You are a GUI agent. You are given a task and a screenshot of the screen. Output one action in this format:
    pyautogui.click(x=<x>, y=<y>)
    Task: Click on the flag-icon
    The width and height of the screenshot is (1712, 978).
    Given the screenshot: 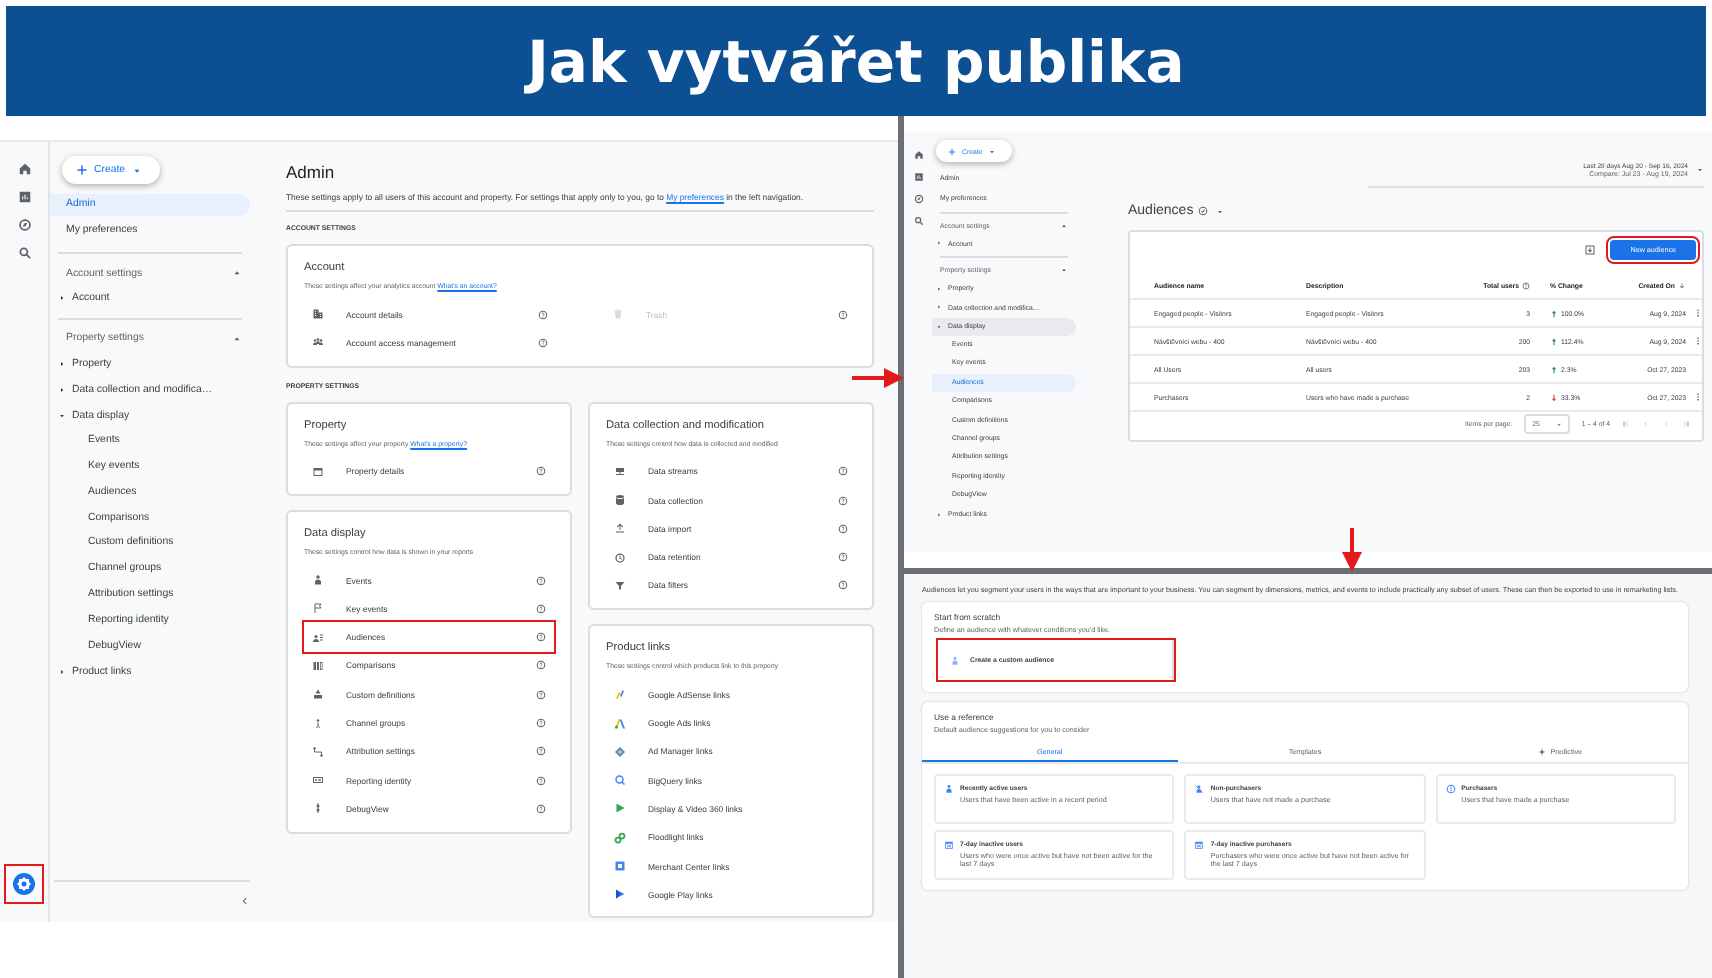 What is the action you would take?
    pyautogui.click(x=318, y=608)
    